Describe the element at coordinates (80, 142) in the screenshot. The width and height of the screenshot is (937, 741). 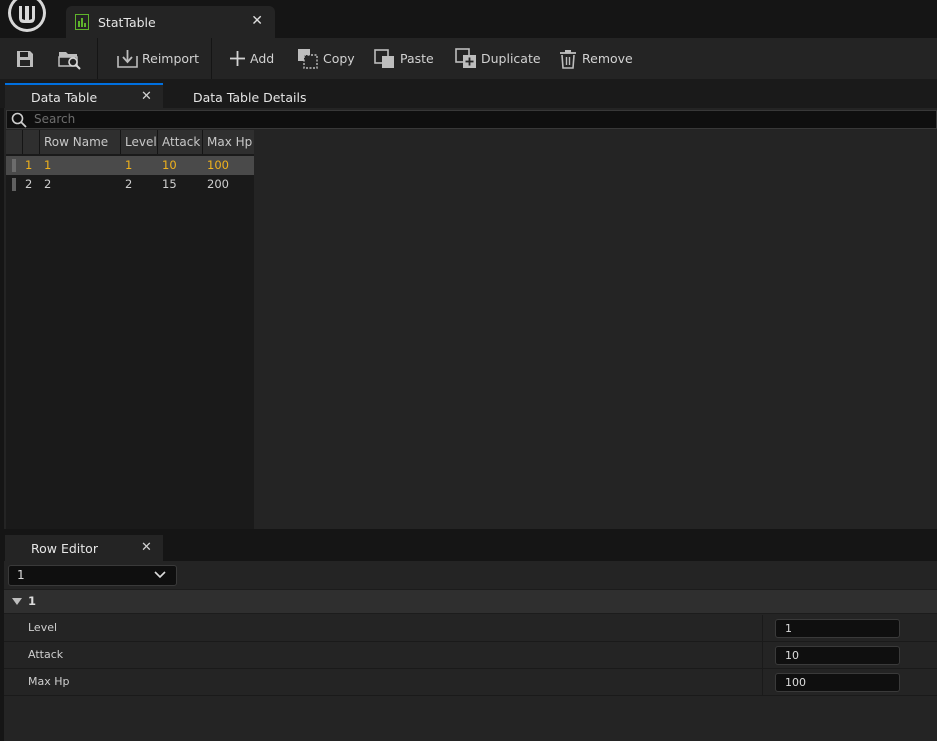
I see `column-header-row-name: Row Name` at that location.